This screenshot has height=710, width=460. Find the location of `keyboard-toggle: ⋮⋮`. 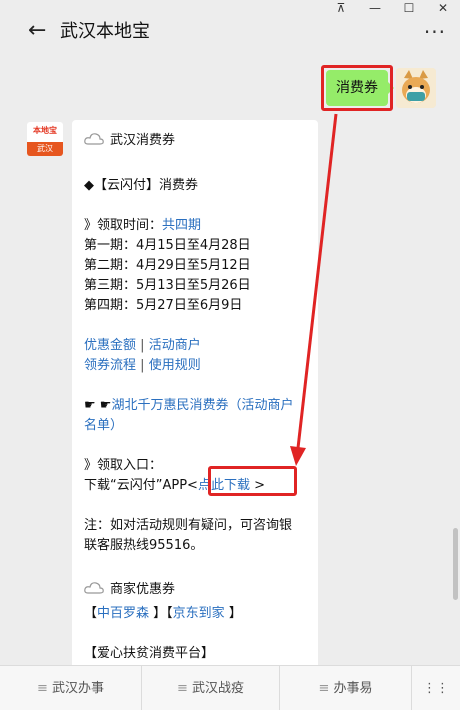

keyboard-toggle: ⋮⋮ is located at coordinates (436, 688).